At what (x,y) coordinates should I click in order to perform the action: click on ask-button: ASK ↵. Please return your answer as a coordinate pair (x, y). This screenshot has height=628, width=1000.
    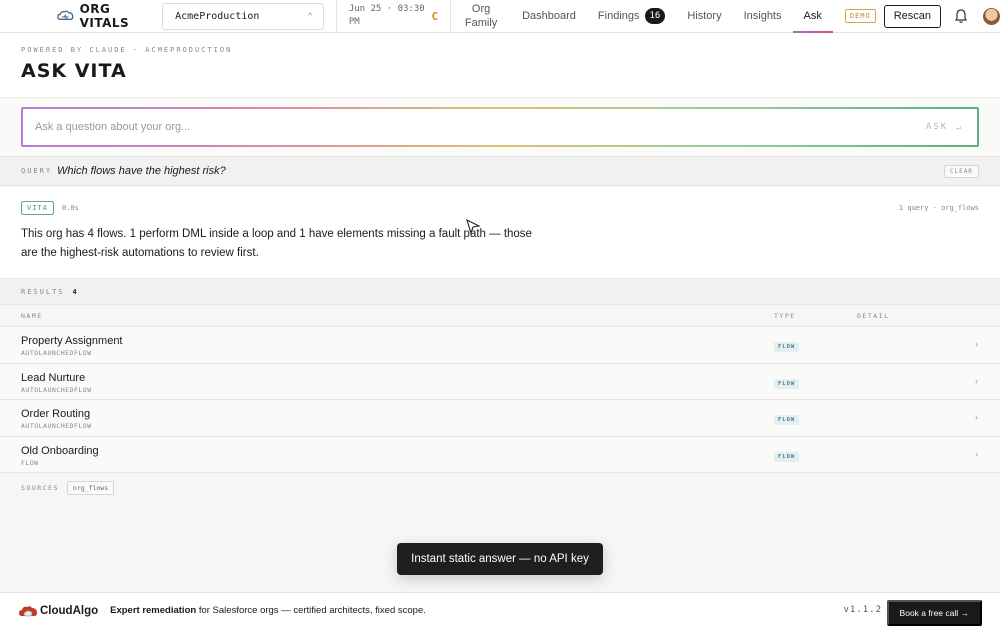
    Looking at the image, I should click on (951, 127).